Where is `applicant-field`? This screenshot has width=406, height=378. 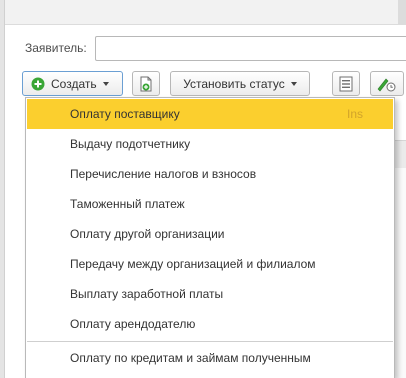
applicant-field is located at coordinates (250, 48).